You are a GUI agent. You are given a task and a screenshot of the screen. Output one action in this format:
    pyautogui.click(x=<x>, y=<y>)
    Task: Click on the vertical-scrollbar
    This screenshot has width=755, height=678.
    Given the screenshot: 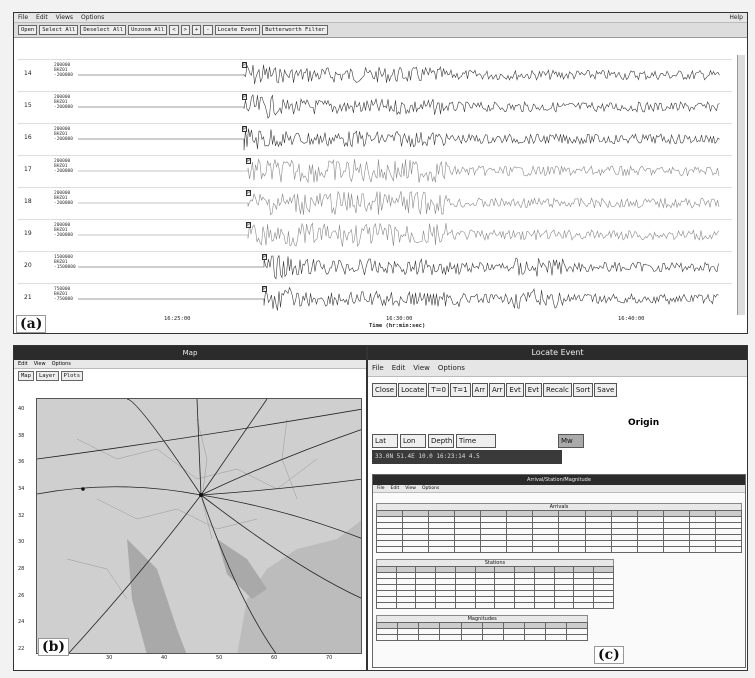 What is the action you would take?
    pyautogui.click(x=741, y=185)
    